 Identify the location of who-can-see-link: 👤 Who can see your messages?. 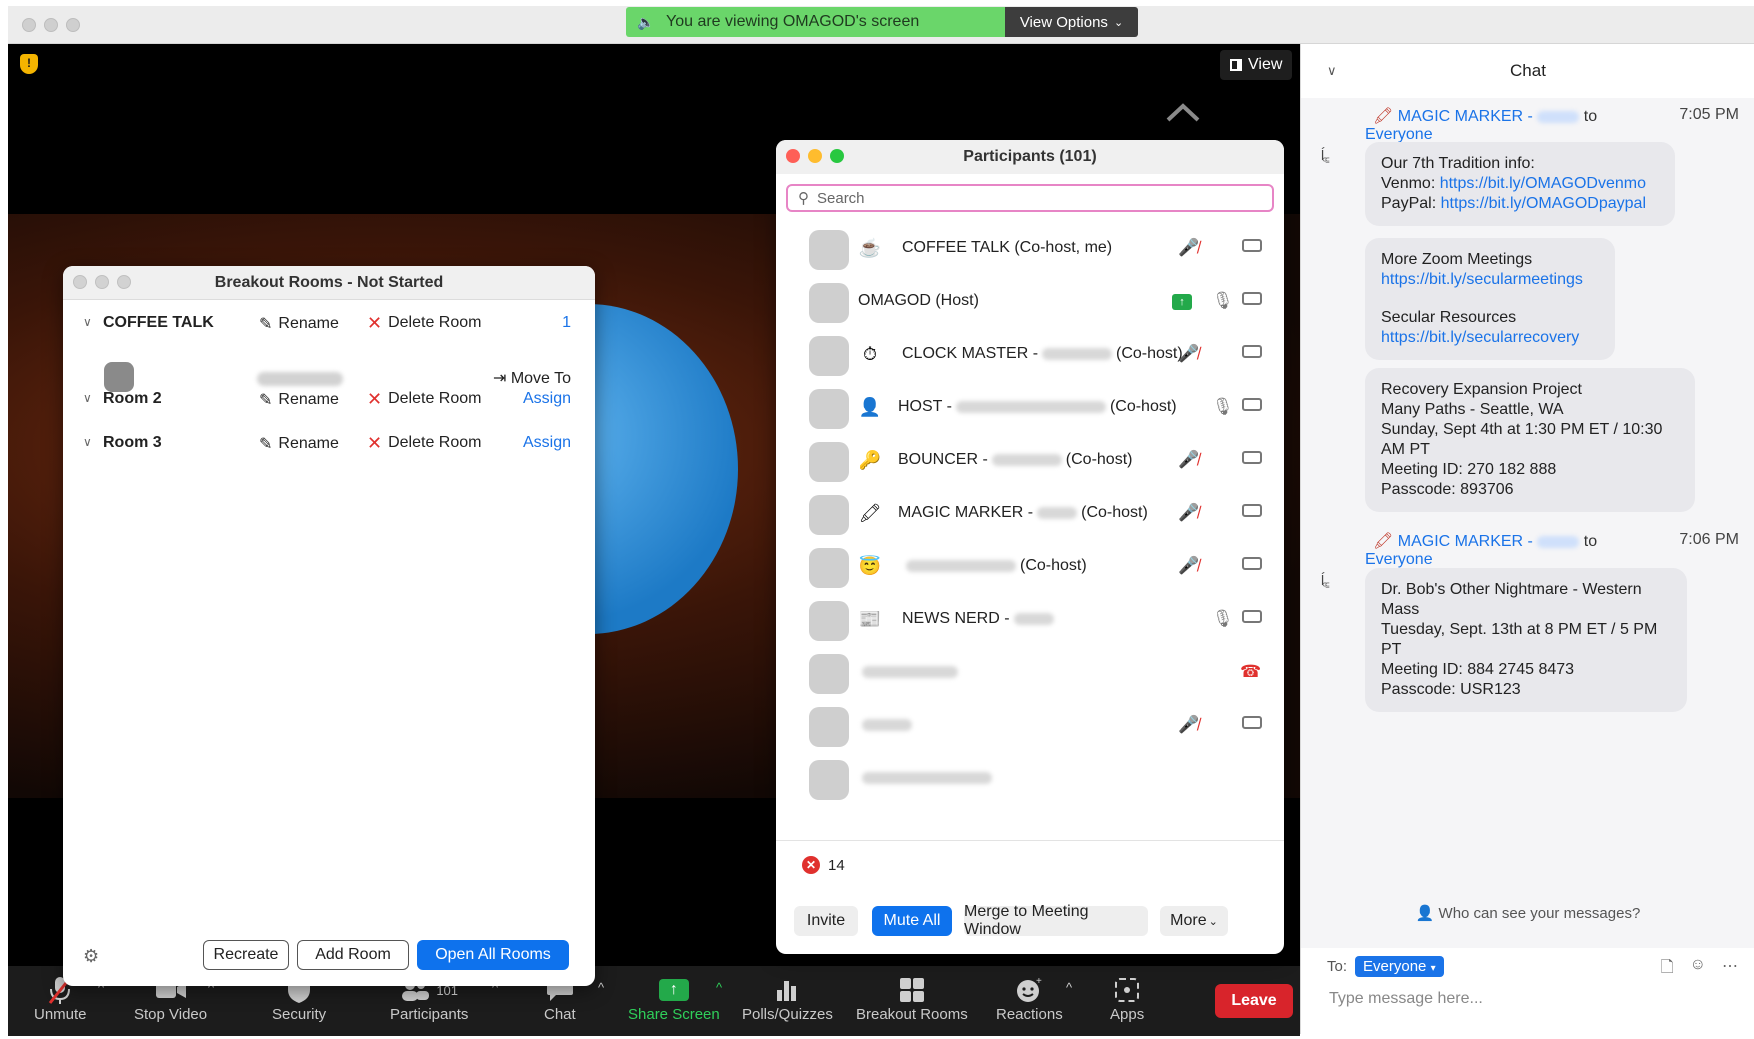
(1527, 913).